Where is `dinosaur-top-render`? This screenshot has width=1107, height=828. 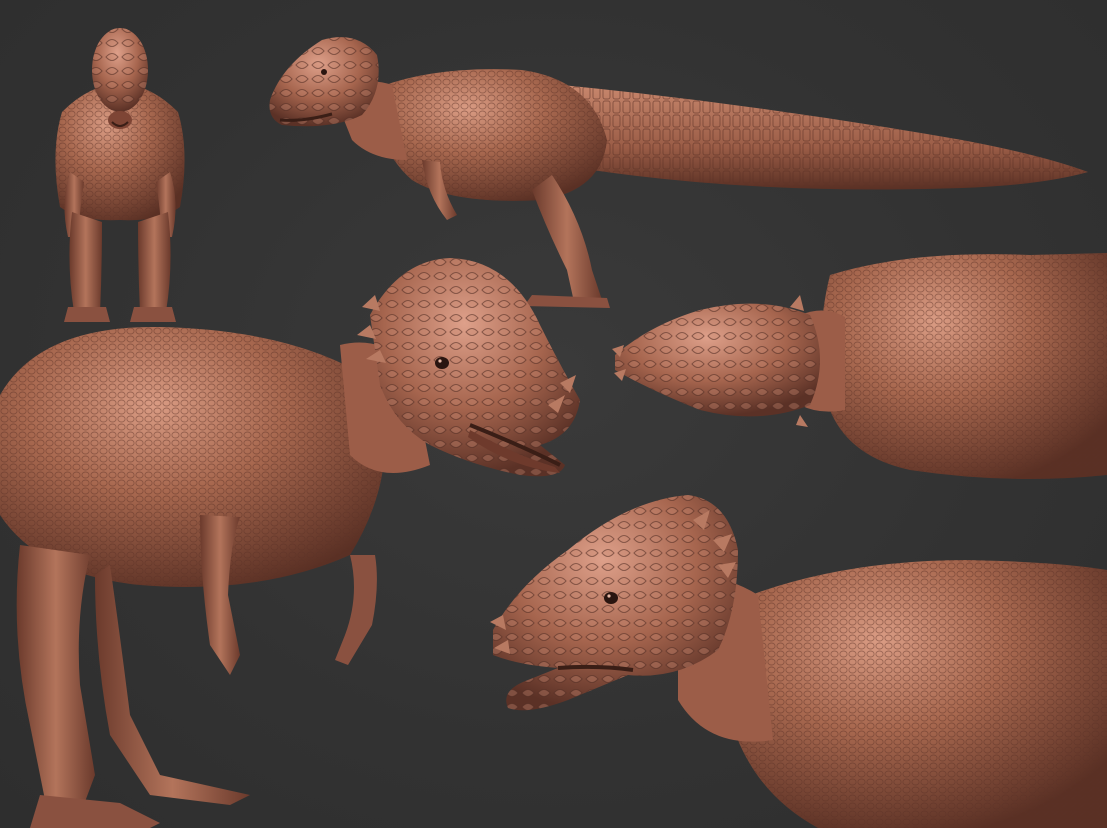 dinosaur-top-render is located at coordinates (859, 366).